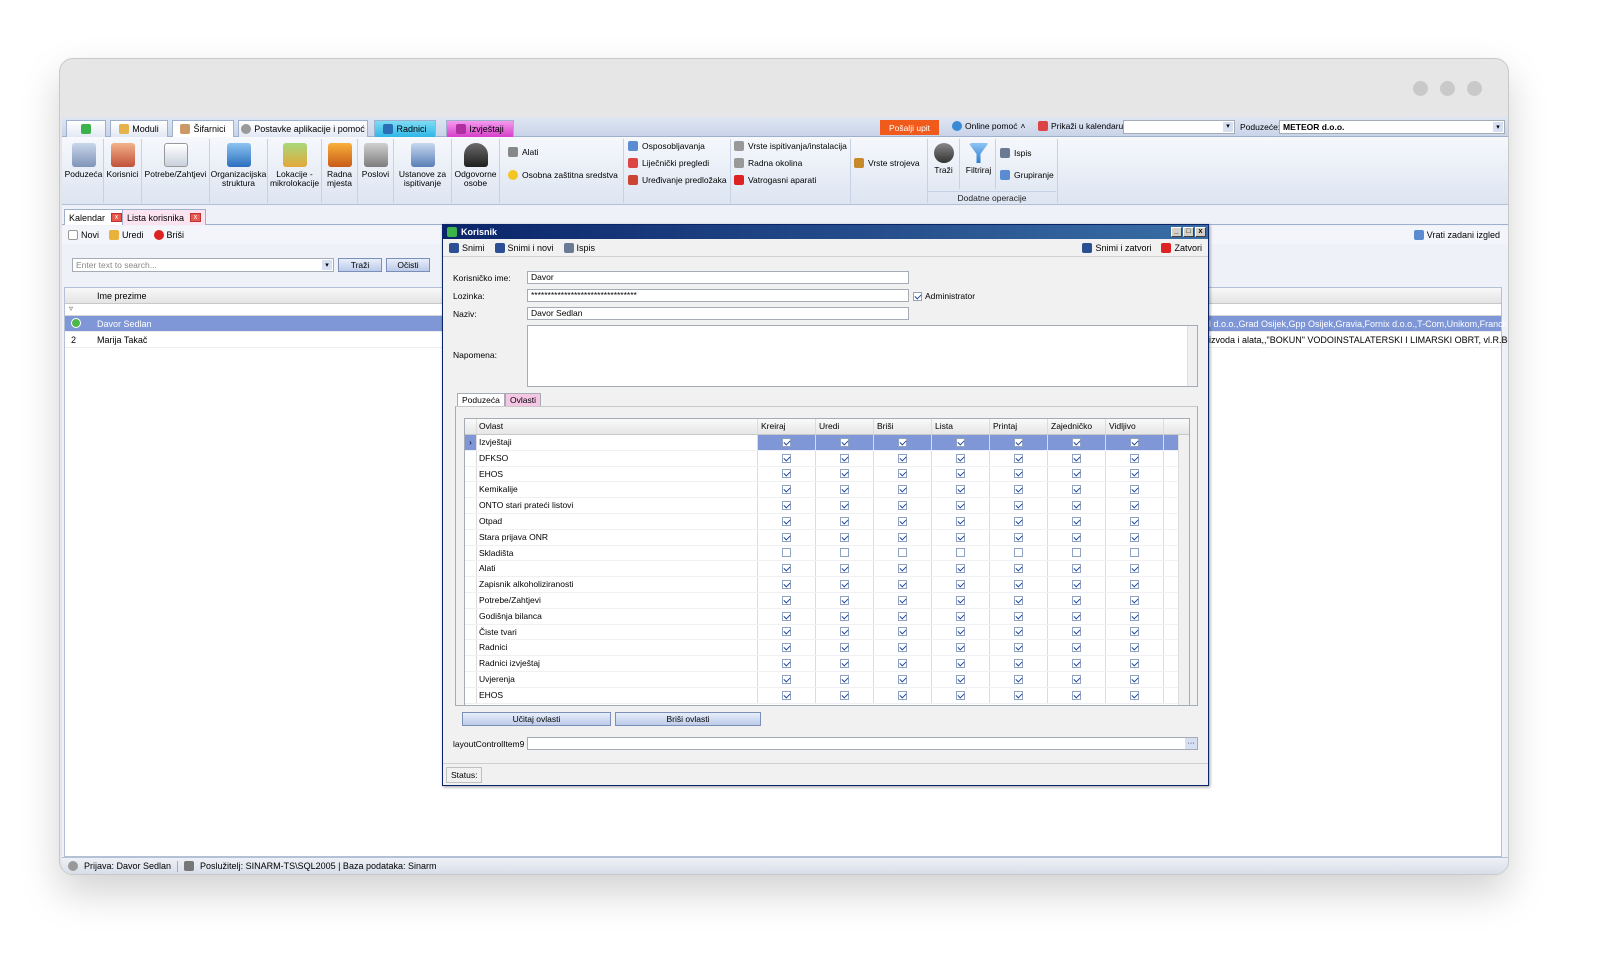 This screenshot has height=978, width=1600. I want to click on company-select: METEOR d.o.o. ▾, so click(1392, 127).